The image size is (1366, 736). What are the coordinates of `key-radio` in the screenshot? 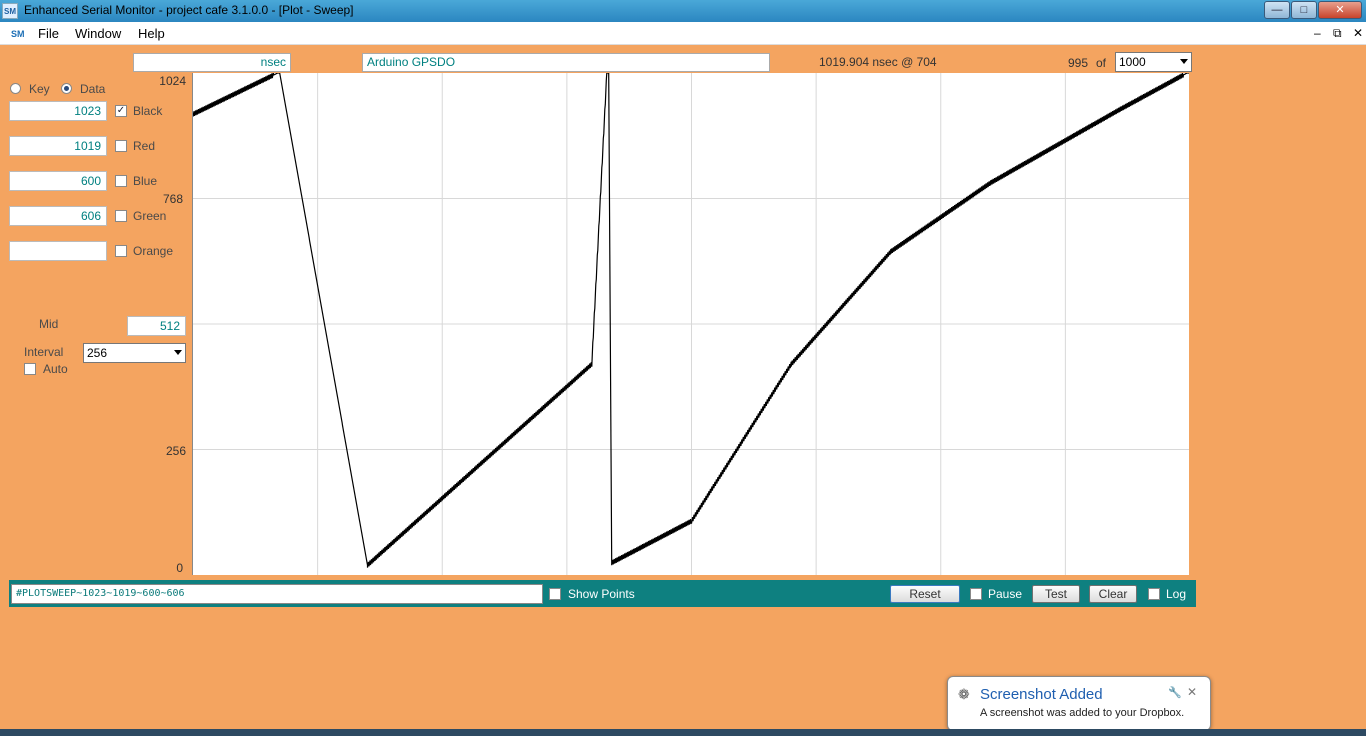 It's located at (15, 88).